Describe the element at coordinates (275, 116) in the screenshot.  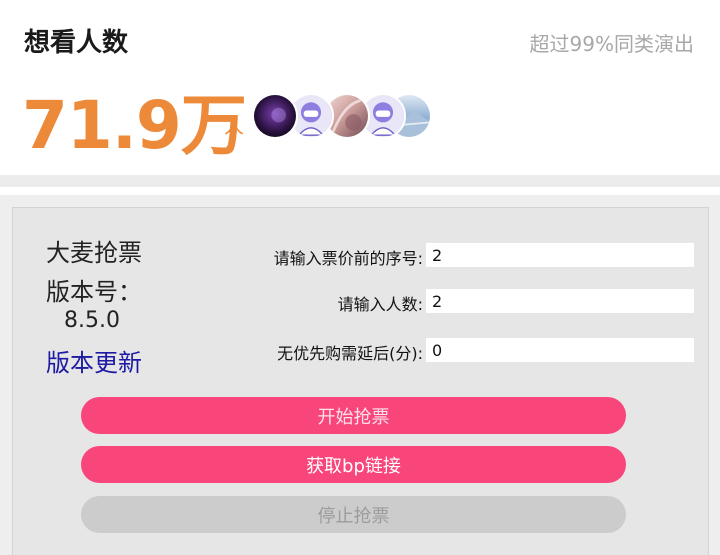
I see `avatar` at that location.